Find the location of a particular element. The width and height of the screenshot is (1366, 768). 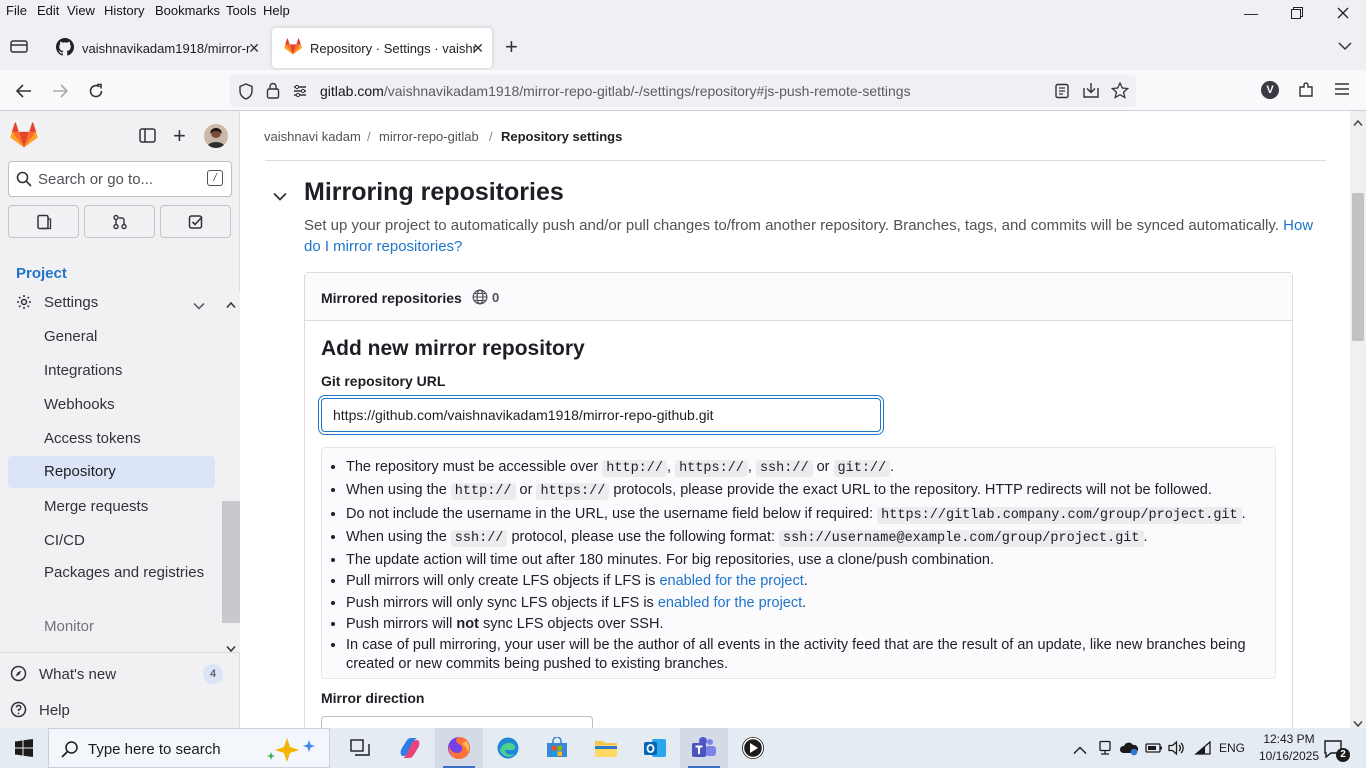

profile-avatar: V is located at coordinates (1270, 90).